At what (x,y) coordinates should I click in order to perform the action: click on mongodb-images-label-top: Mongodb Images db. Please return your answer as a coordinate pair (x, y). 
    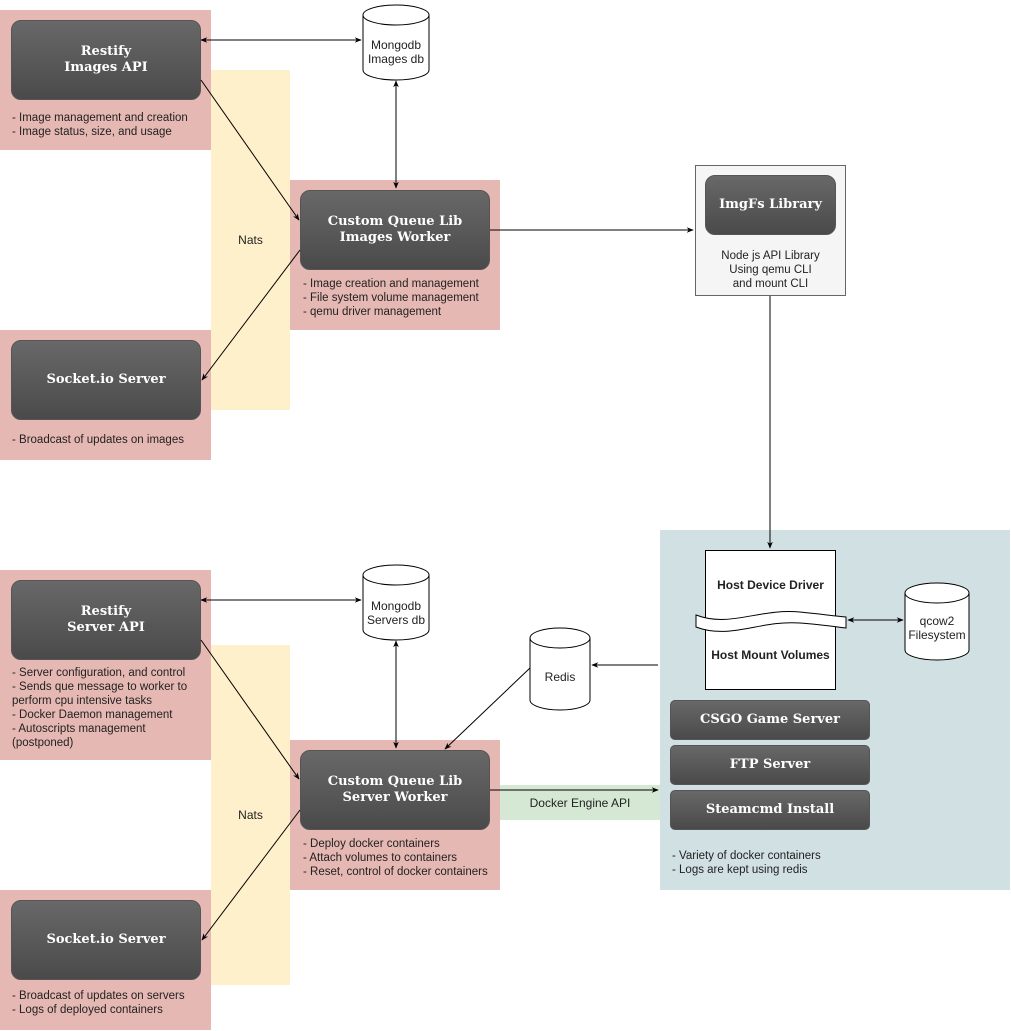
    Looking at the image, I should click on (396, 52).